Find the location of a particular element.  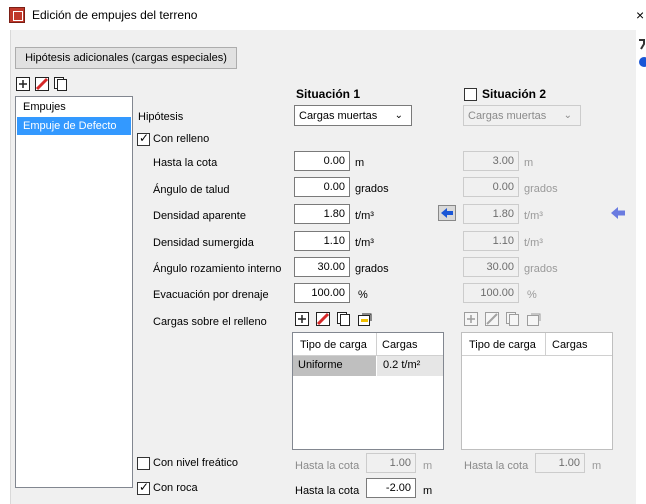

situation1-title: Situación 1 is located at coordinates (328, 94).